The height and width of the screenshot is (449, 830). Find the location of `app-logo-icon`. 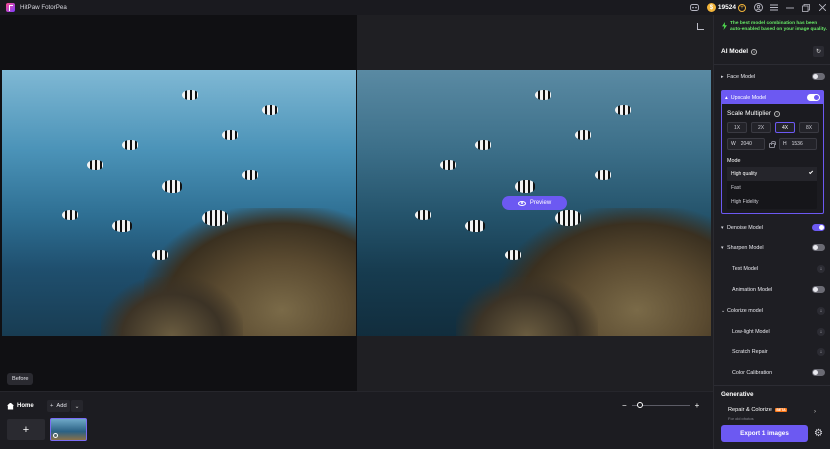

app-logo-icon is located at coordinates (10, 7).